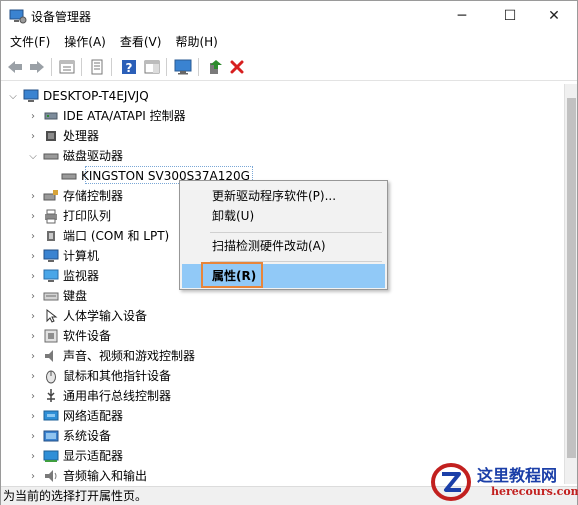  What do you see at coordinates (85, 42) in the screenshot?
I see `menu-action: 操作(A)` at bounding box center [85, 42].